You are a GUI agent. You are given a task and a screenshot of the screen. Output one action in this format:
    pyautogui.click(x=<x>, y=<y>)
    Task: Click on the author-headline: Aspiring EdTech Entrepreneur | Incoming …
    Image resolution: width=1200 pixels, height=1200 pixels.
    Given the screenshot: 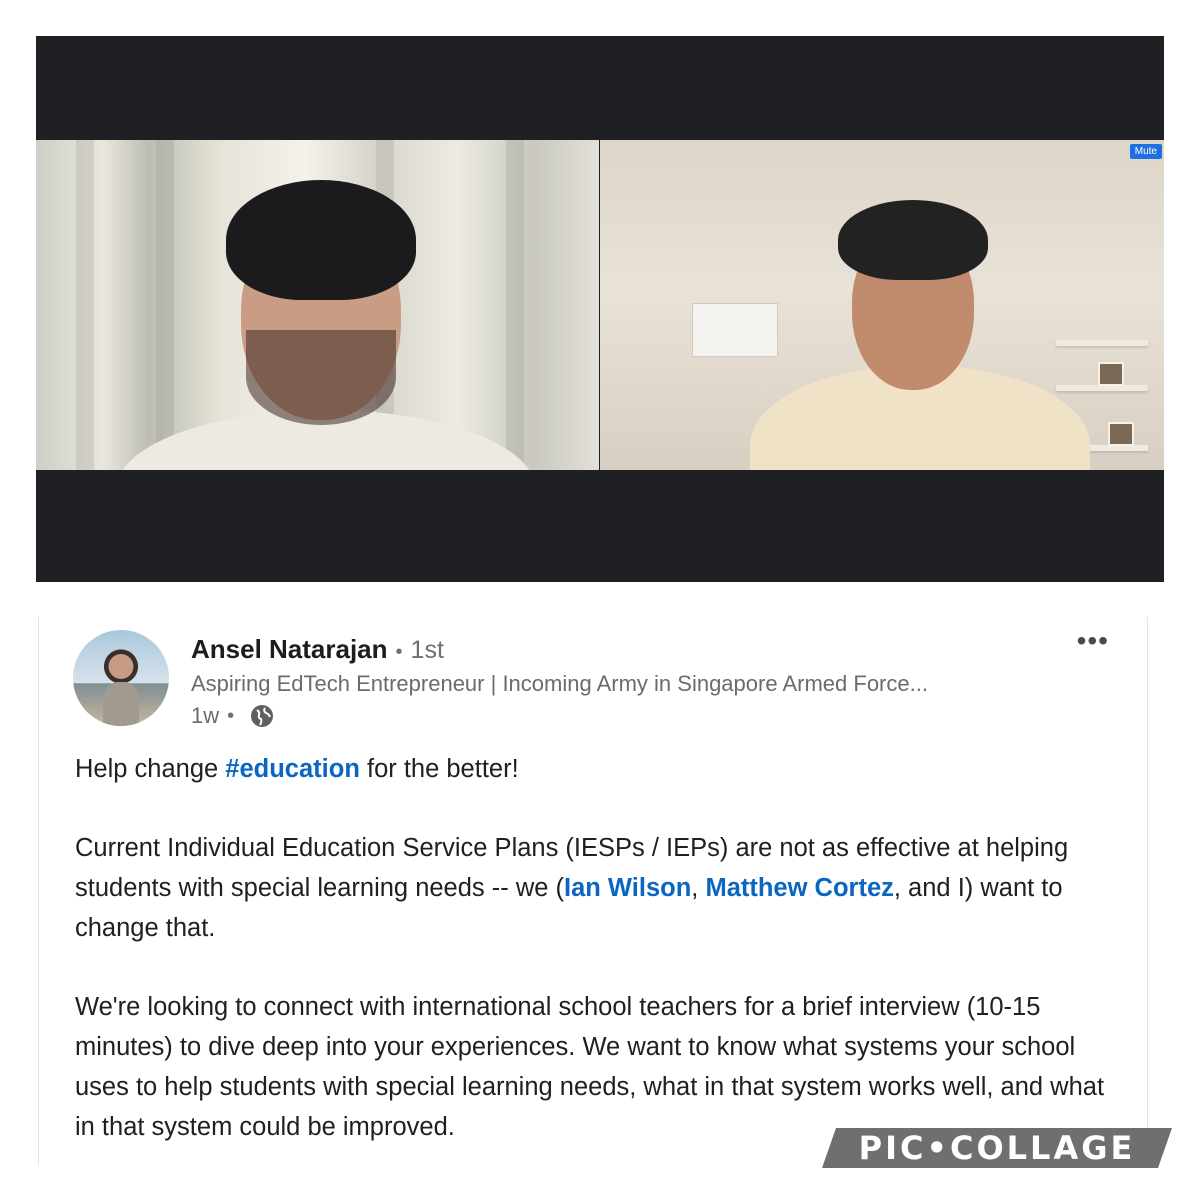 What is the action you would take?
    pyautogui.click(x=559, y=683)
    